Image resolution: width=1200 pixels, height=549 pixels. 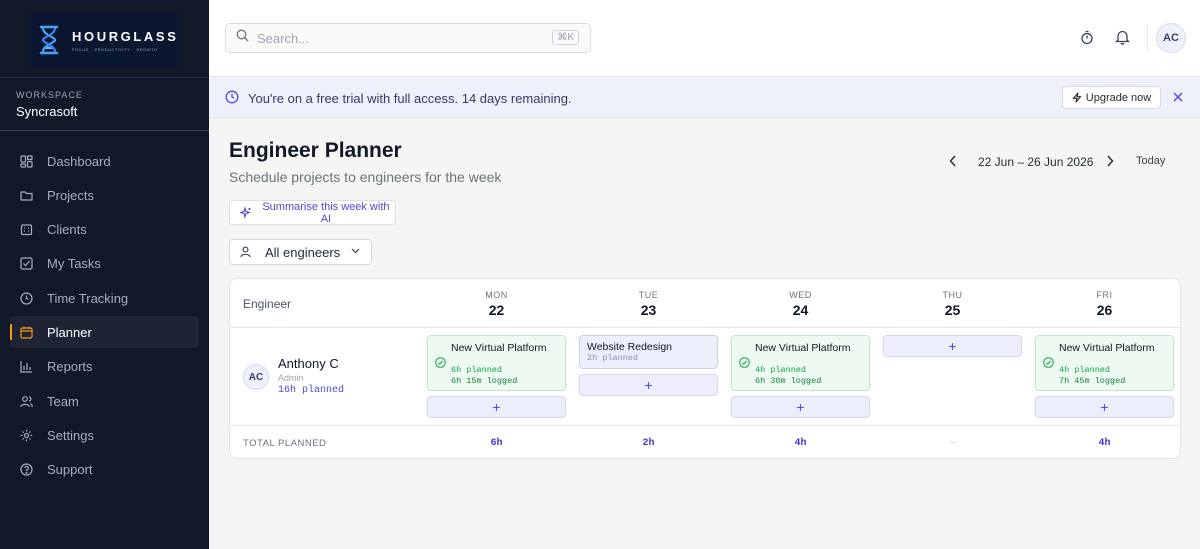 I want to click on sidebar-item-label: Support, so click(x=70, y=470).